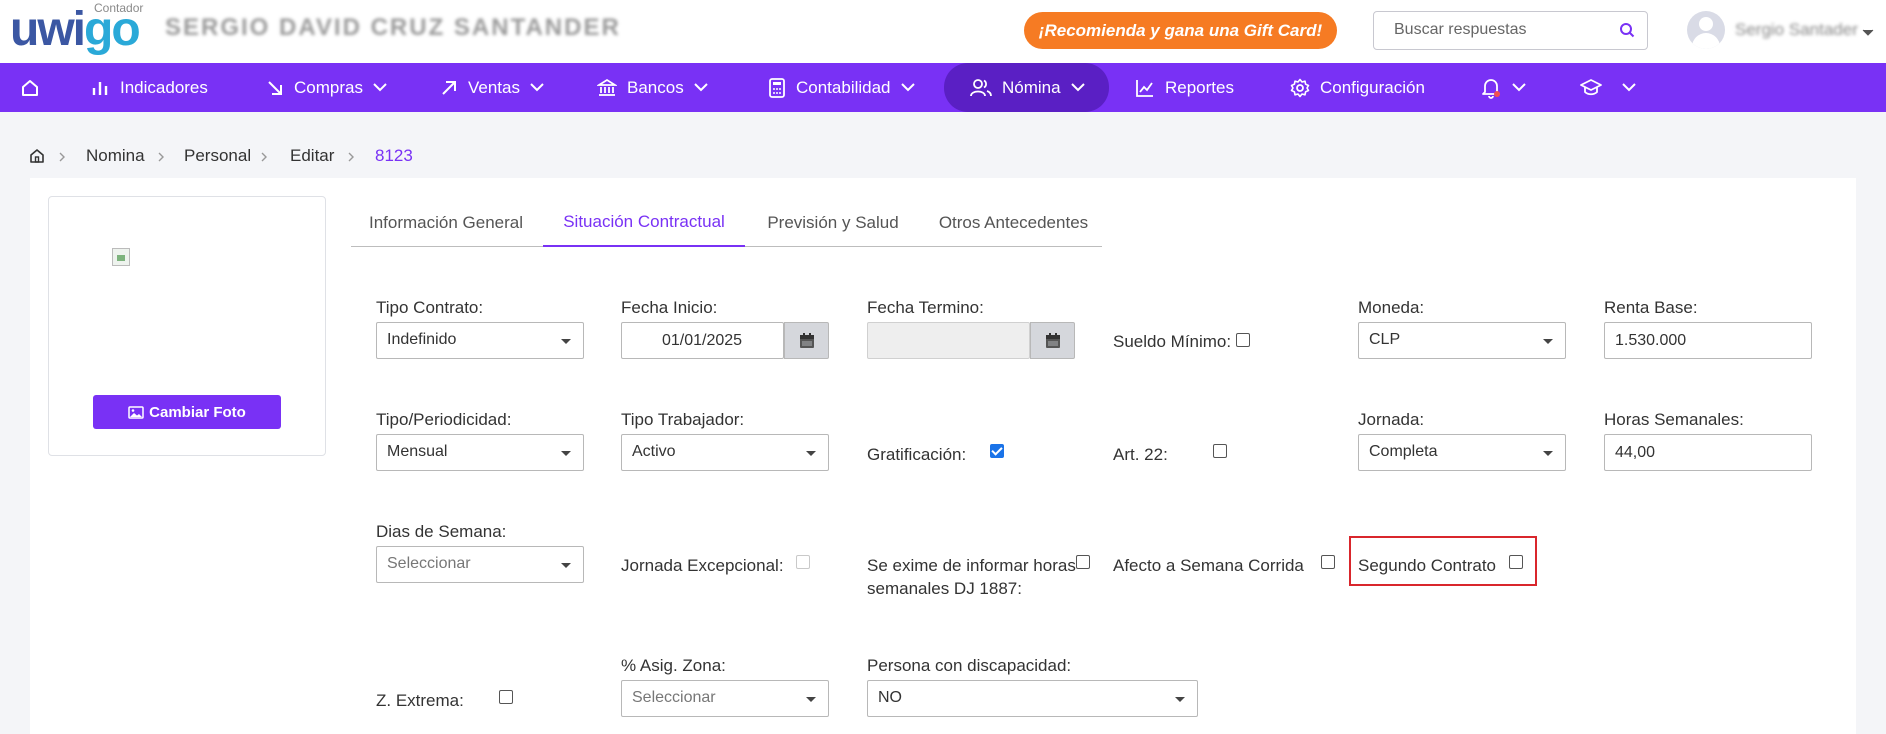 Image resolution: width=1886 pixels, height=734 pixels. Describe the element at coordinates (655, 87) in the screenshot. I see `nav-label: Bancos` at that location.